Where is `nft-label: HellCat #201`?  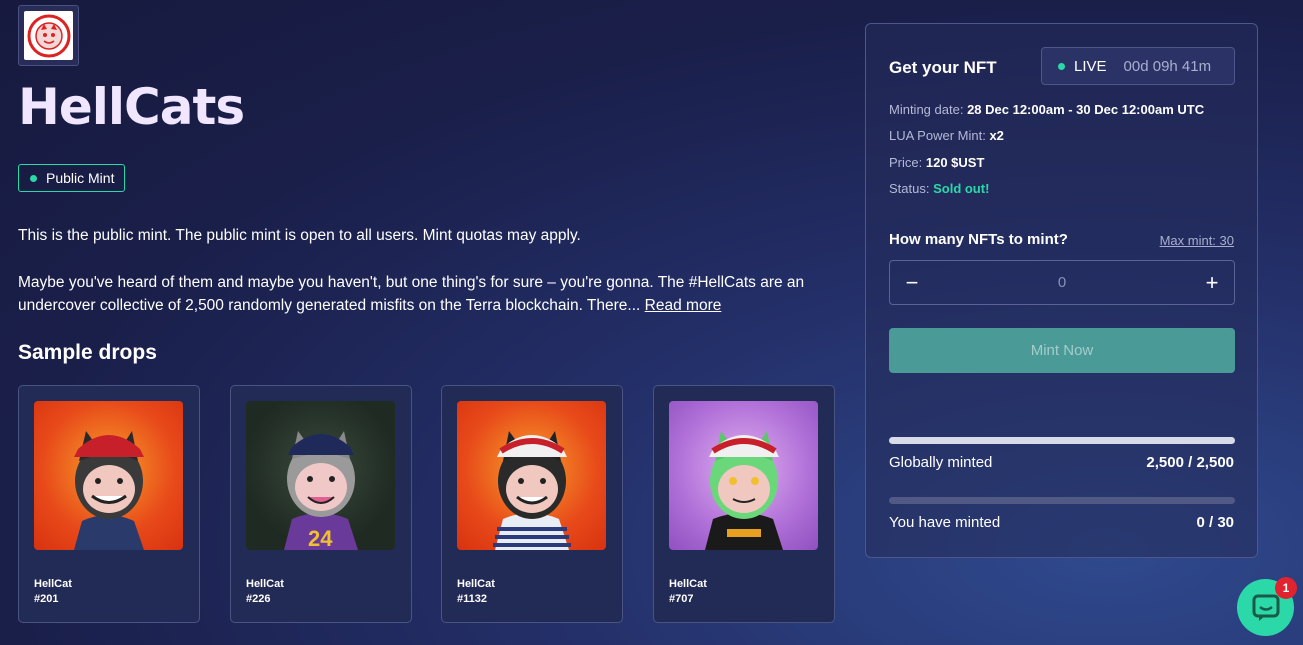
nft-label: HellCat #201 is located at coordinates (53, 592).